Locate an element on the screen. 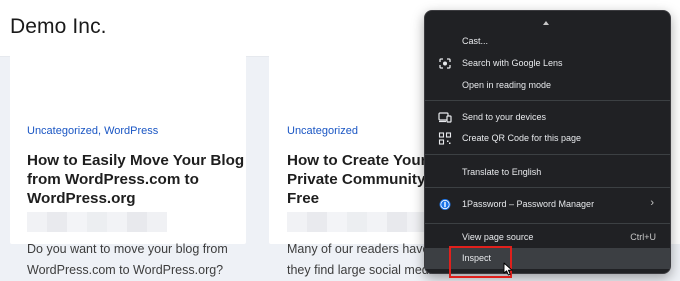 Image resolution: width=680 pixels, height=281 pixels. post-title-line: How to Easily Move Your Blog is located at coordinates (135, 160).